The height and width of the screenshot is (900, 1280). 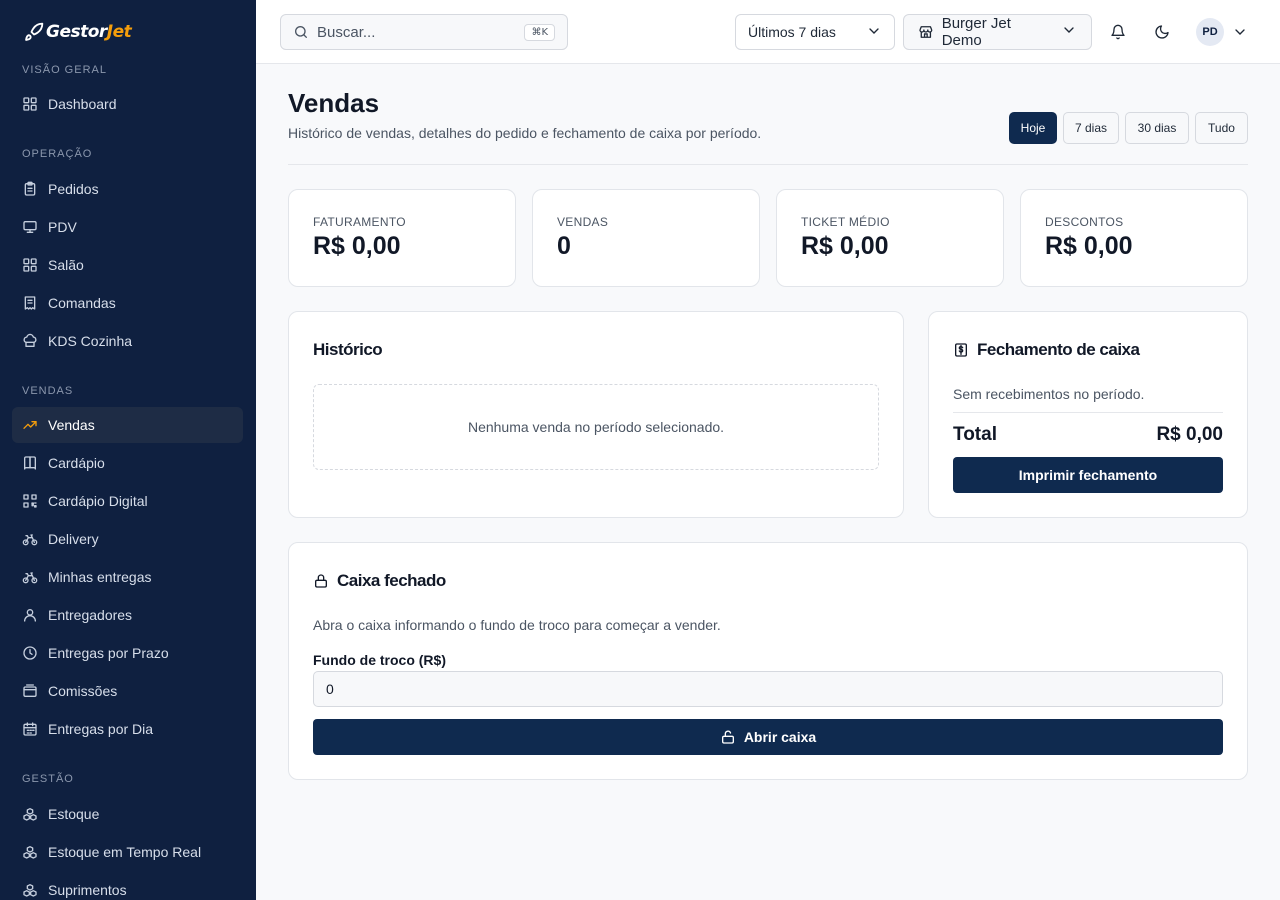 I want to click on sidebar-item-estoque: Estoque, so click(x=127, y=814).